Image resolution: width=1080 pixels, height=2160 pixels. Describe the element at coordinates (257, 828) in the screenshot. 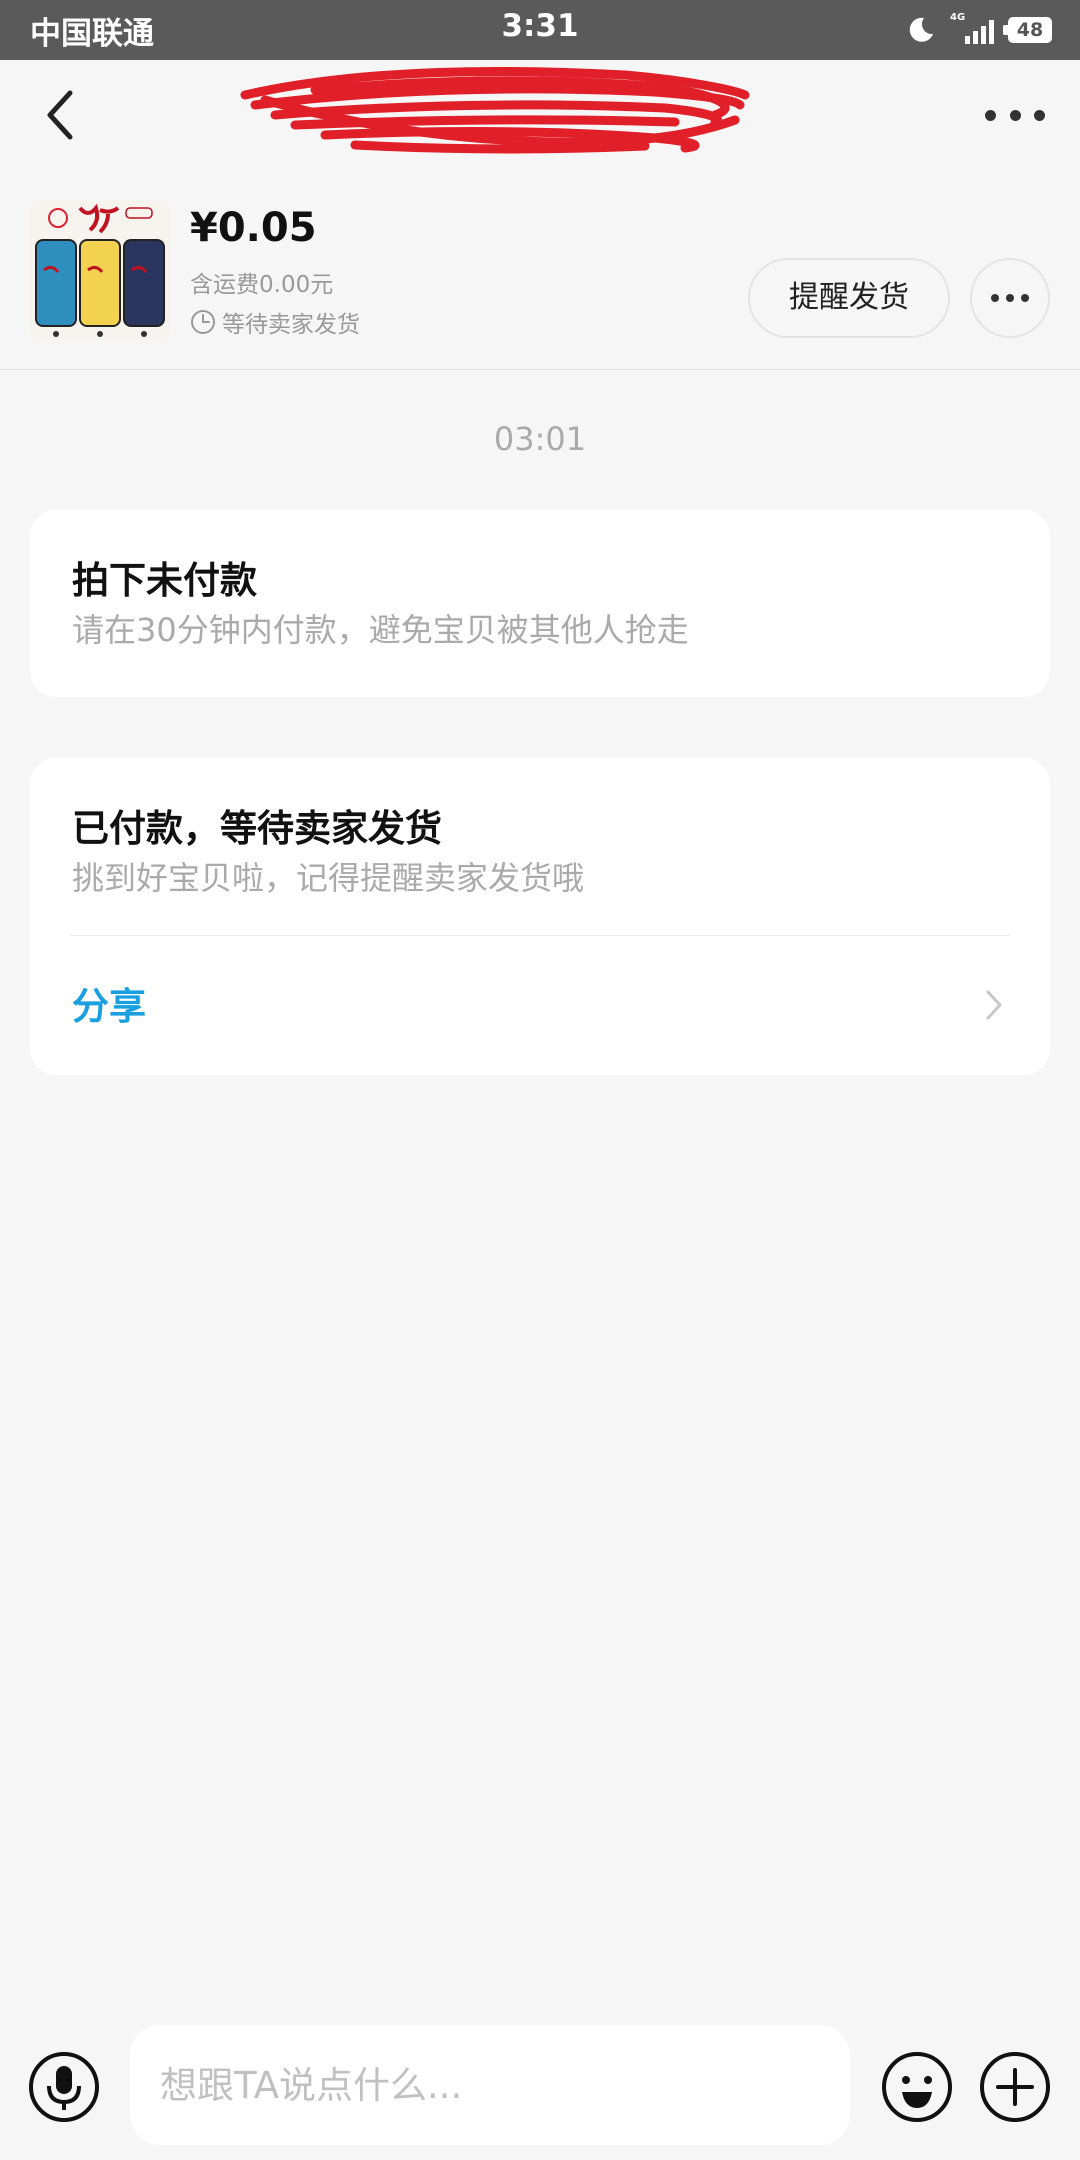

I see `card-title: 已付款，等待卖家发货` at that location.